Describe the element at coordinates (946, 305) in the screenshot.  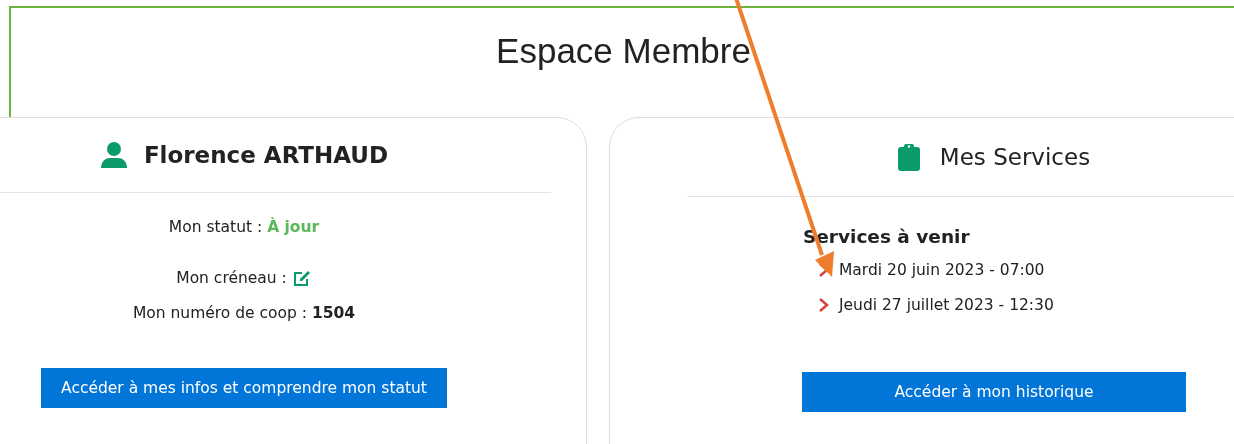
I see `service-date: Jeudi 27 juillet 2023 - 12:30` at that location.